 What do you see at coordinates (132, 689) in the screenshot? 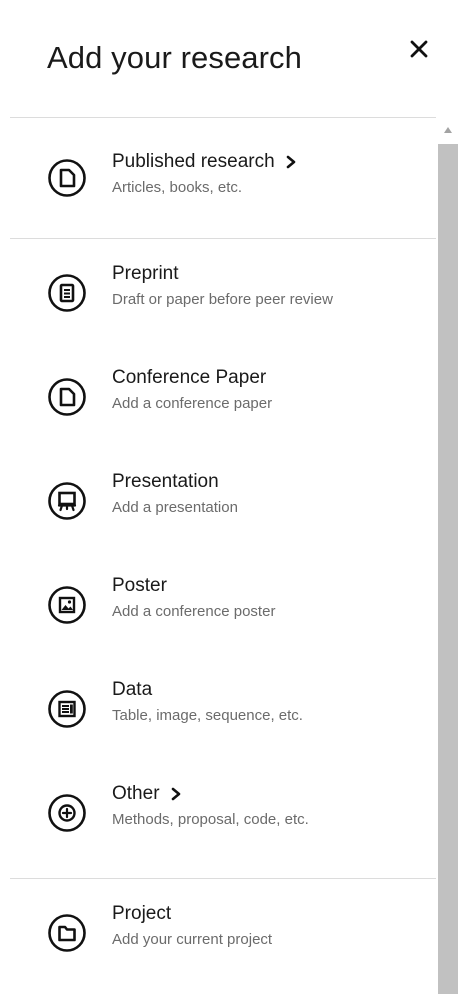
I see `item-label: Data` at bounding box center [132, 689].